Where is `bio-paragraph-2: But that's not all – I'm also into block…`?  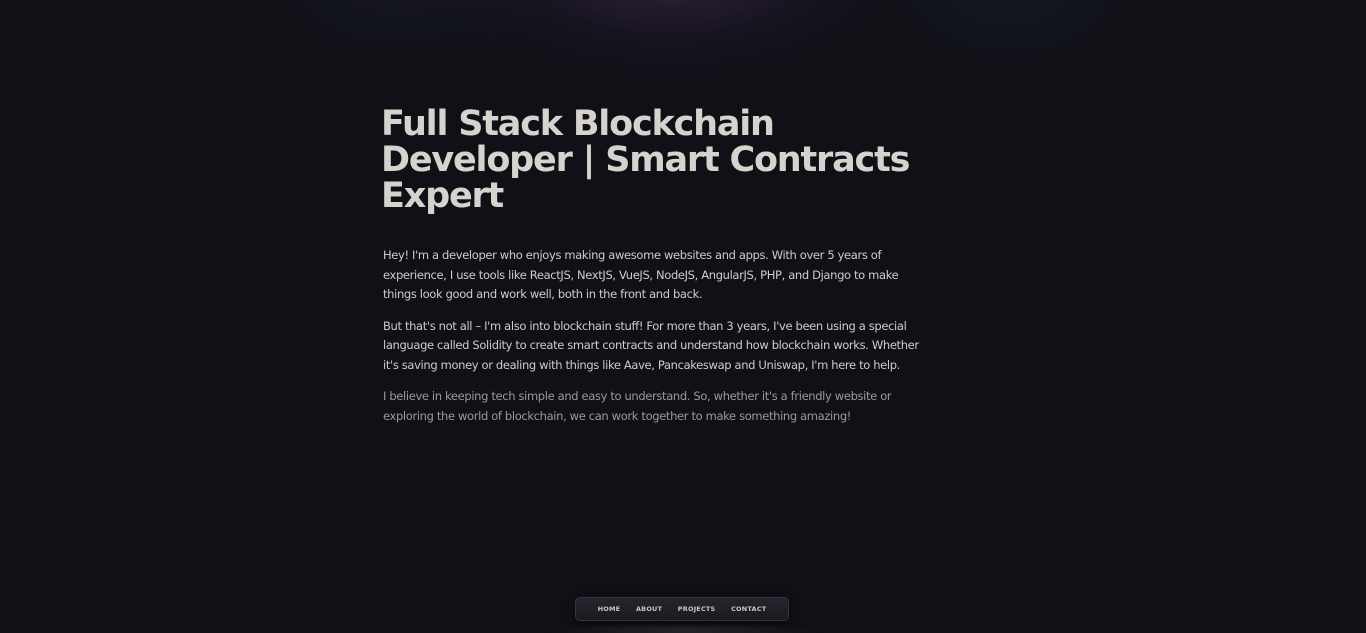
bio-paragraph-2: But that's not all – I'm also into block… is located at coordinates (651, 345).